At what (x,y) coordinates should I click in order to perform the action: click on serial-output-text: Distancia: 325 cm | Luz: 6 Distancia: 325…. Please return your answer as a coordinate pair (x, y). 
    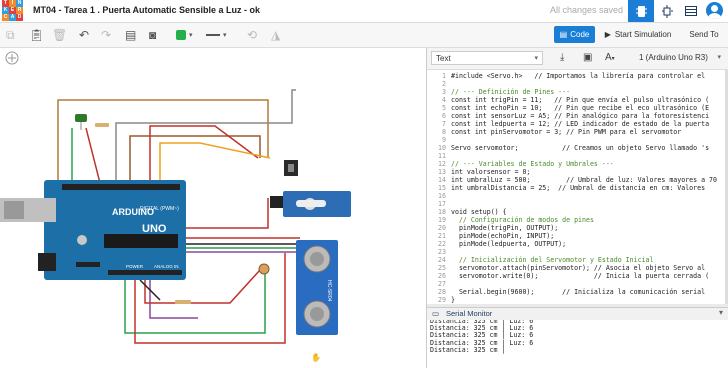
    Looking at the image, I should click on (481, 337).